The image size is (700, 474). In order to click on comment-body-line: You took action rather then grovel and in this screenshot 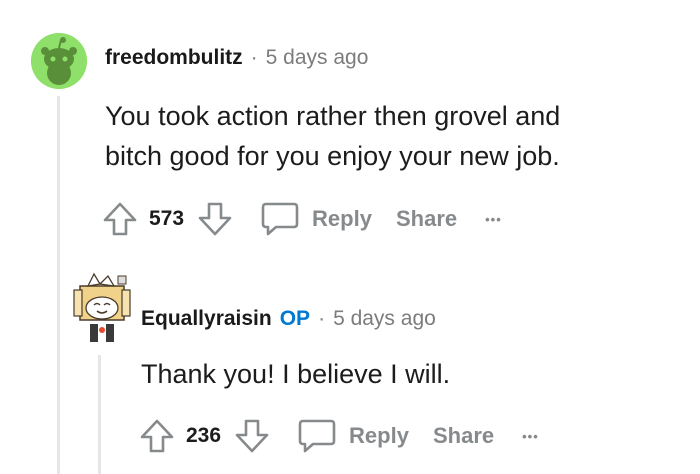, I will do `click(333, 116)`.